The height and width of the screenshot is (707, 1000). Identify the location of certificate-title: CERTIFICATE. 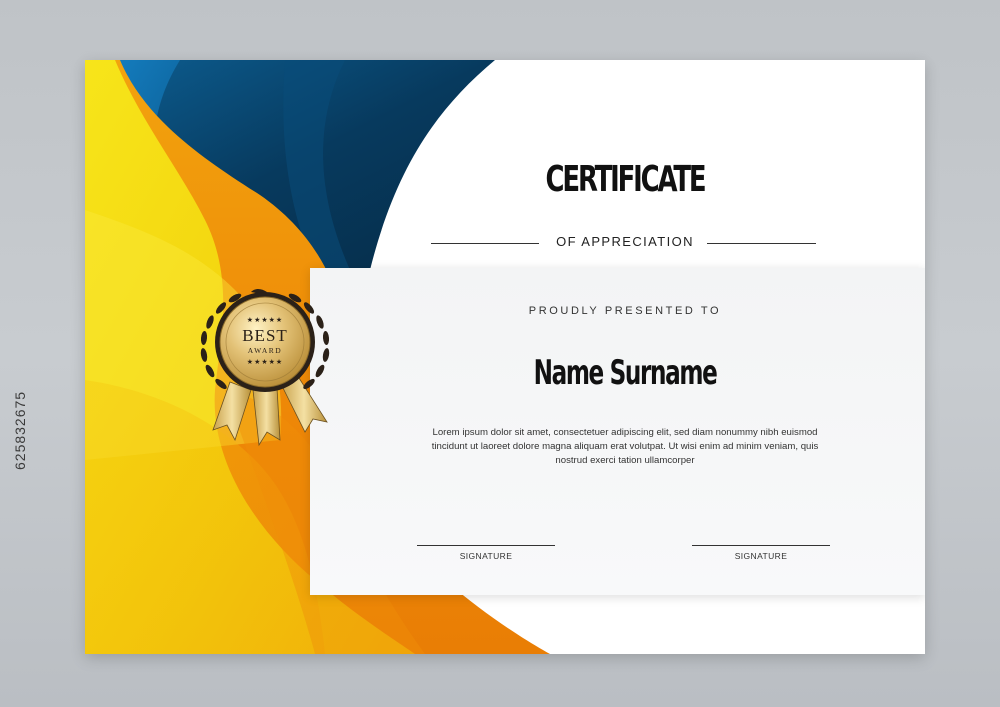
(626, 179).